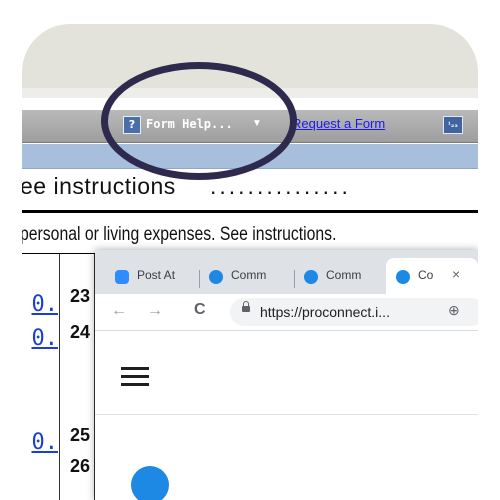  I want to click on highlight-circle, so click(199, 121).